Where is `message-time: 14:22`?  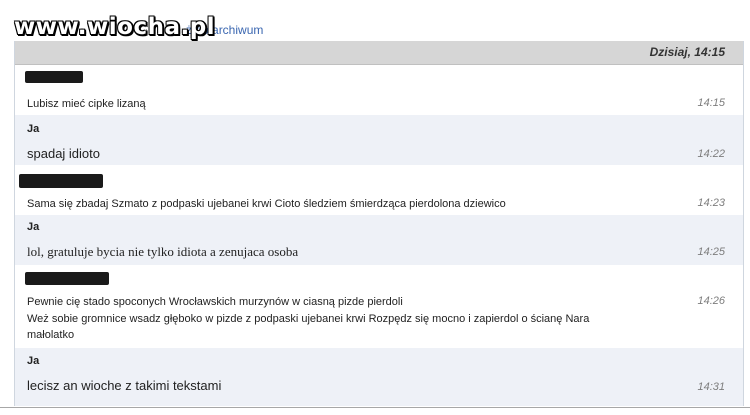
message-time: 14:22 is located at coordinates (711, 154).